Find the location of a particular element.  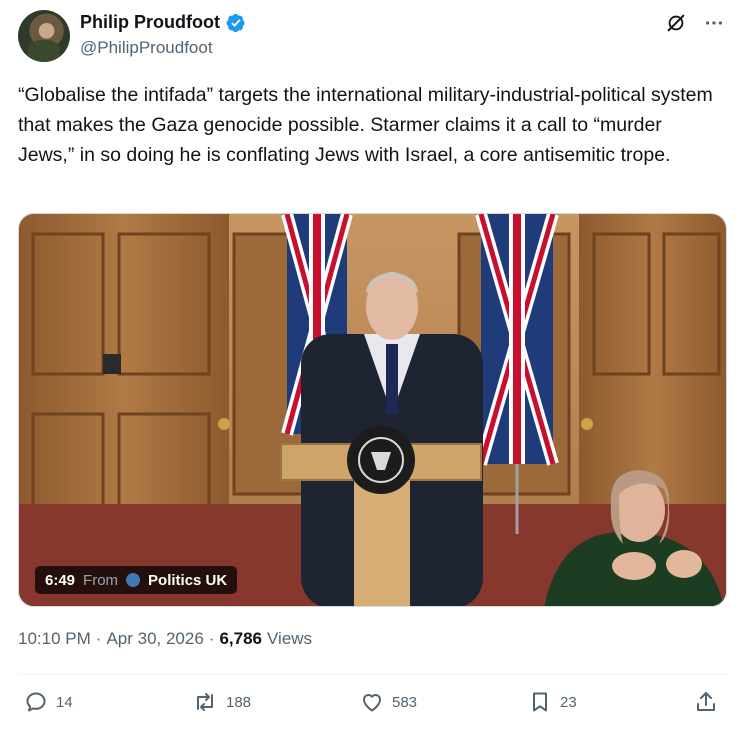

grok-icon is located at coordinates (676, 23).